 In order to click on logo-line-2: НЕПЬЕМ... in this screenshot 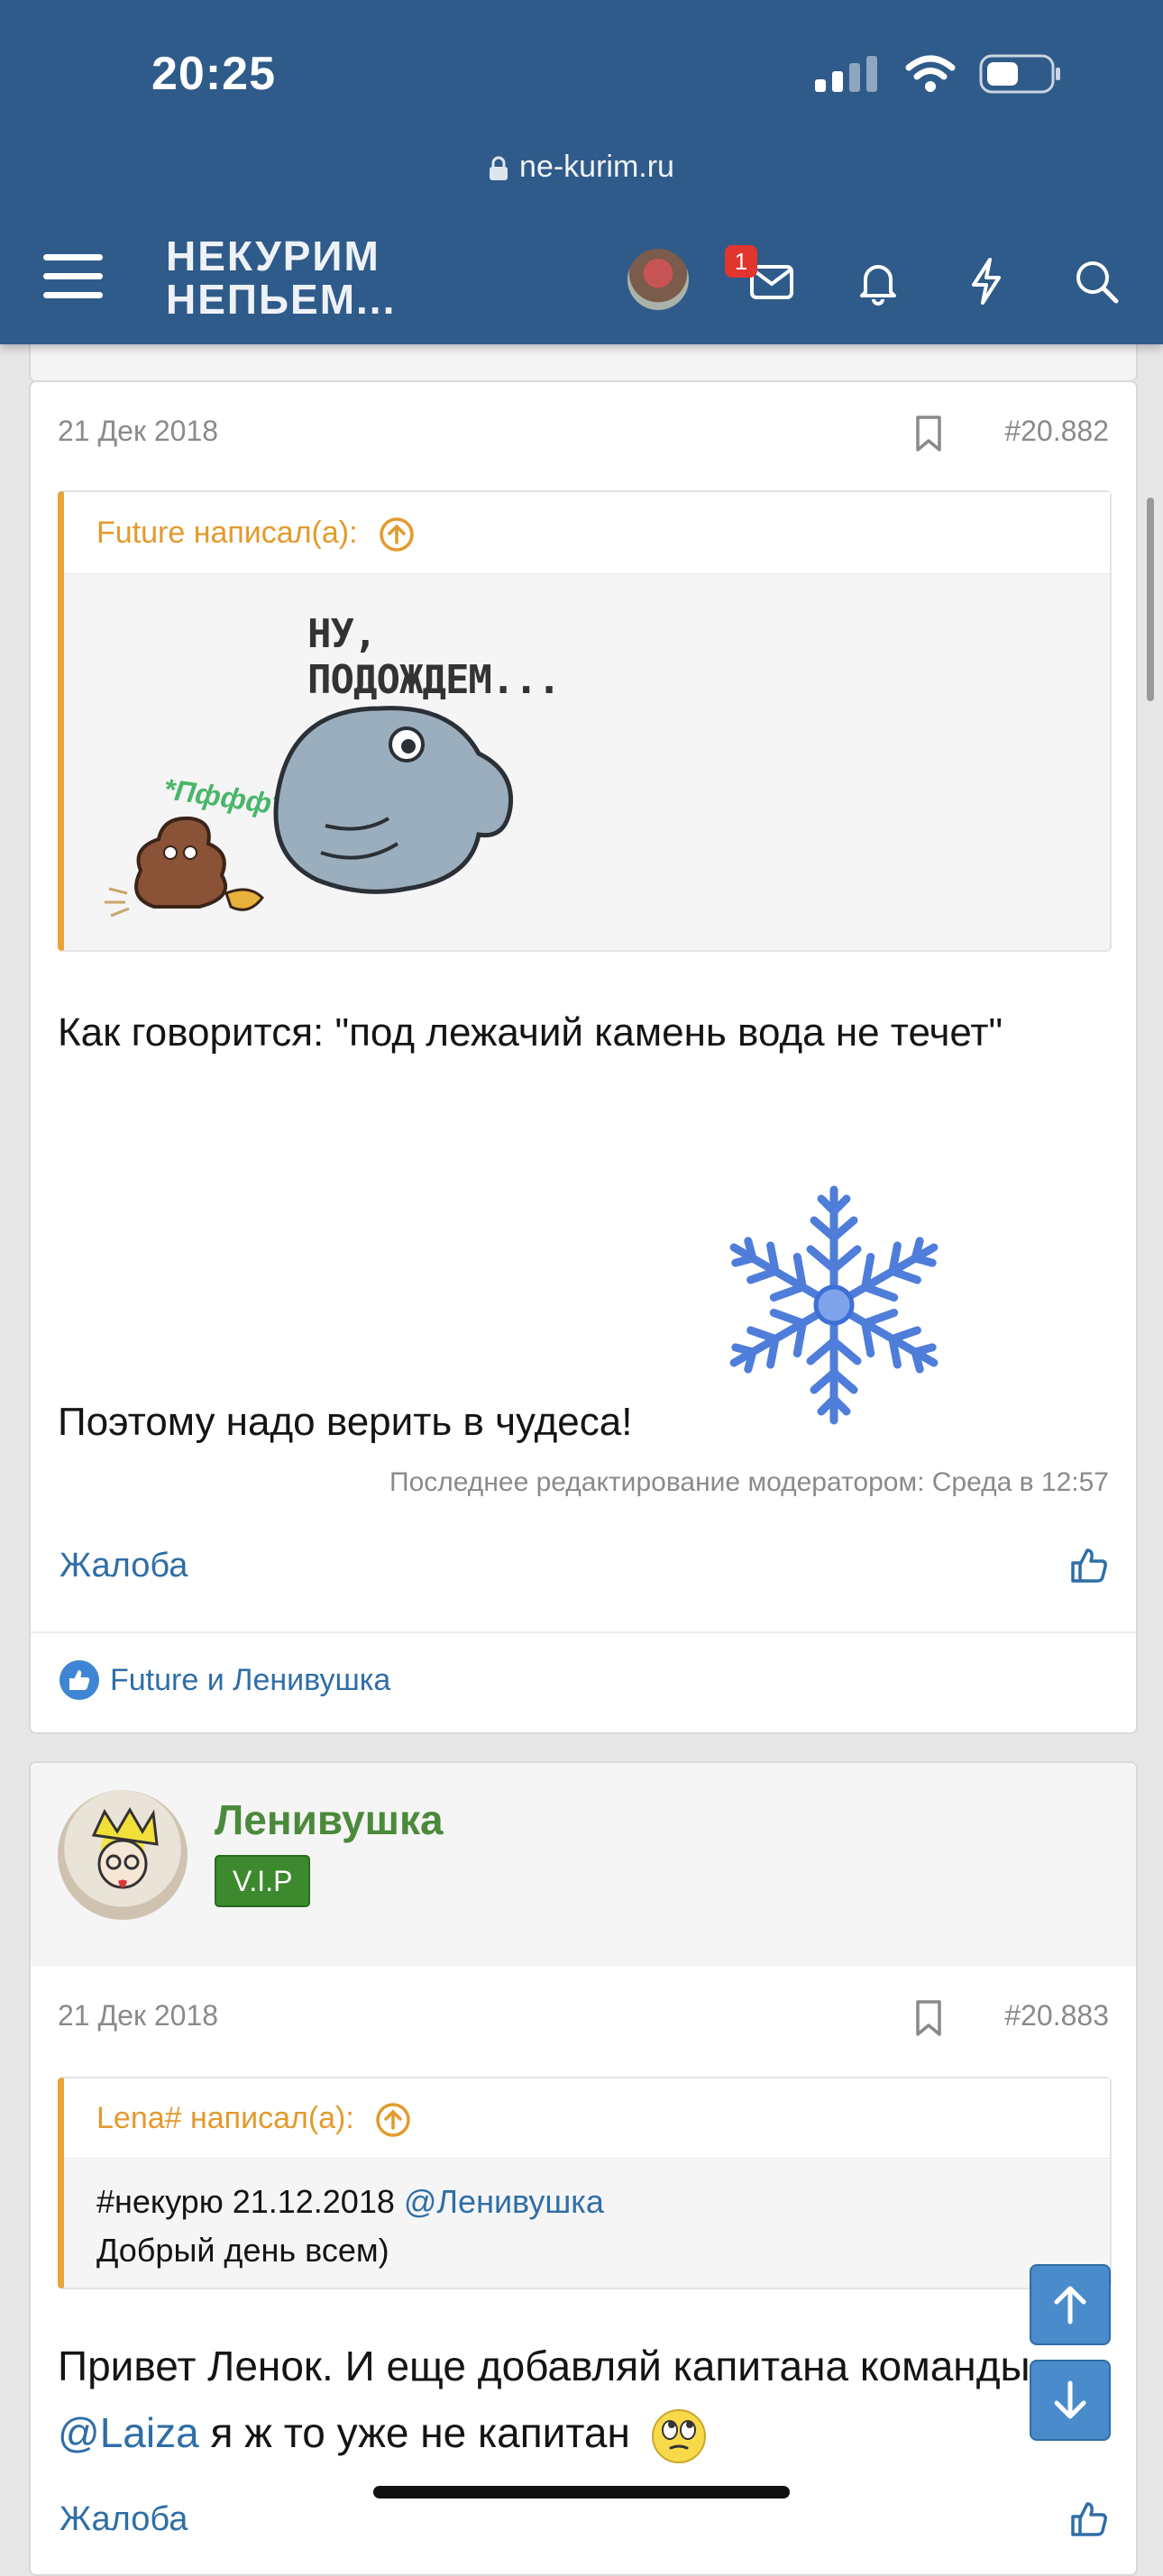, I will do `click(281, 299)`.